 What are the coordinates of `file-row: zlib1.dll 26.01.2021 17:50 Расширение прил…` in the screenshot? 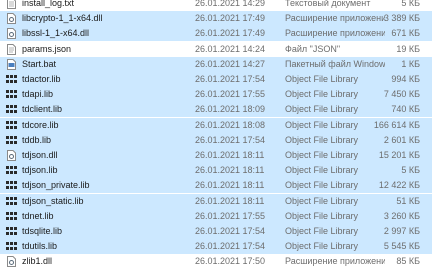 It's located at (216, 261).